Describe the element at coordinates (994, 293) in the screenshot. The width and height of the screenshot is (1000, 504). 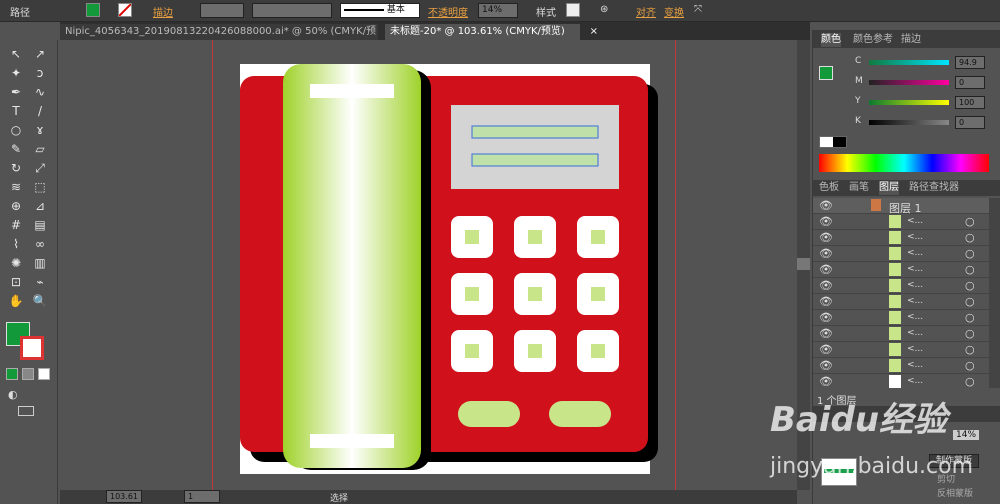
I see `layers-scrollbar` at that location.